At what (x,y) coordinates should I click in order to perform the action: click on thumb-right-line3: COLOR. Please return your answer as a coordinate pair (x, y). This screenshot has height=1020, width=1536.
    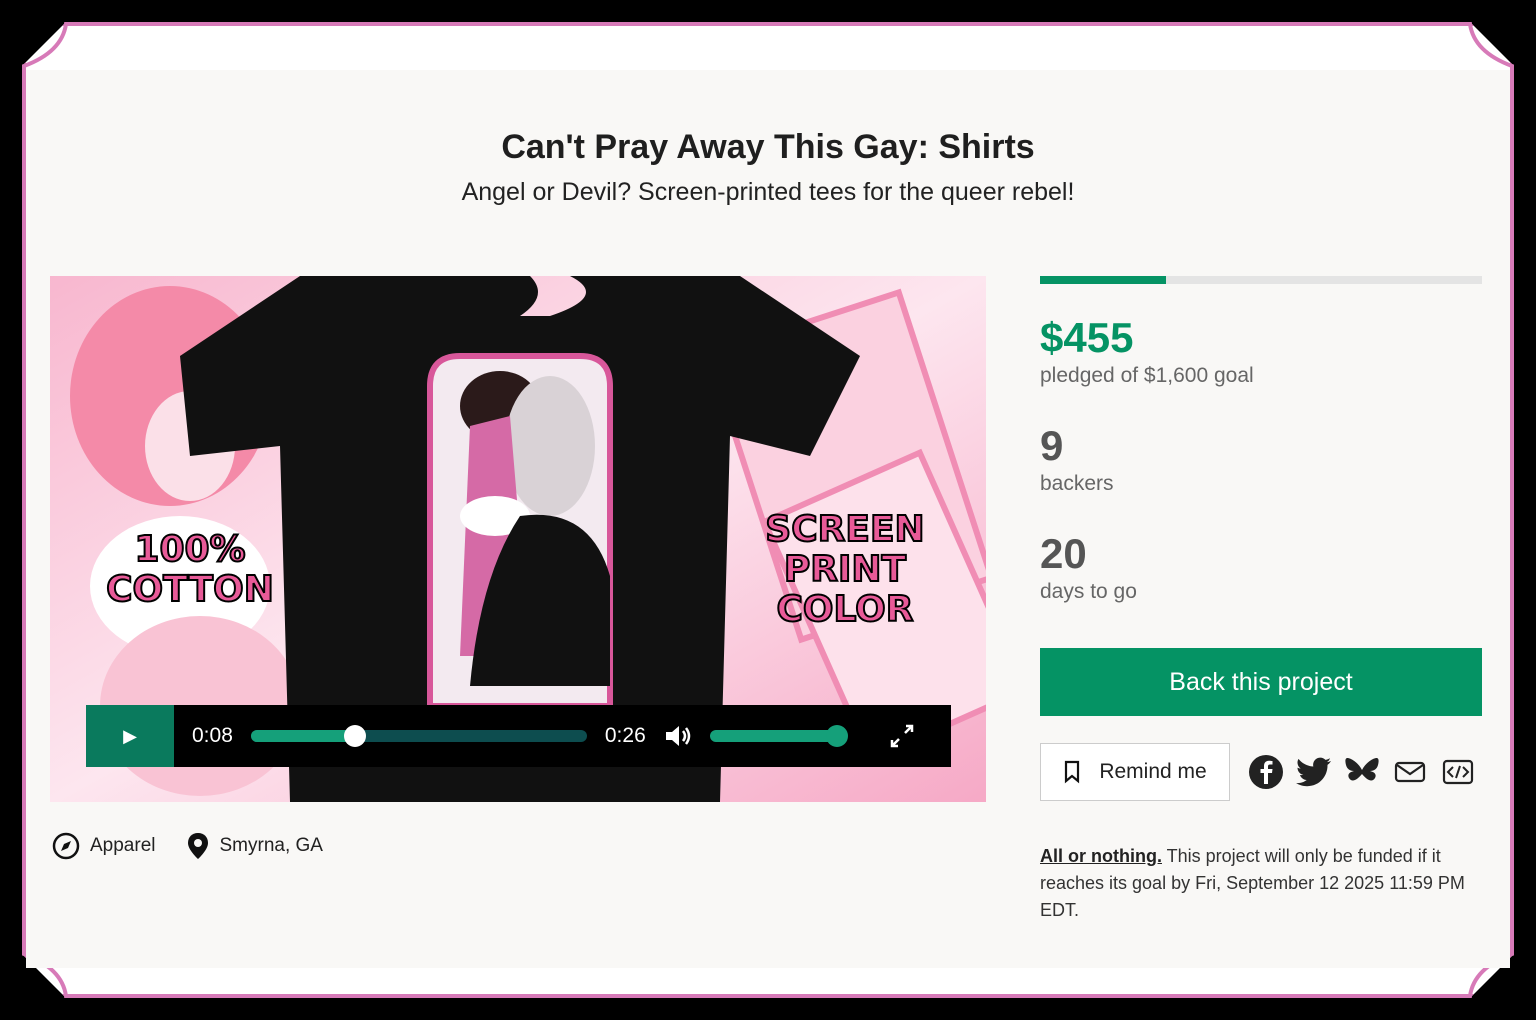
    Looking at the image, I should click on (844, 609).